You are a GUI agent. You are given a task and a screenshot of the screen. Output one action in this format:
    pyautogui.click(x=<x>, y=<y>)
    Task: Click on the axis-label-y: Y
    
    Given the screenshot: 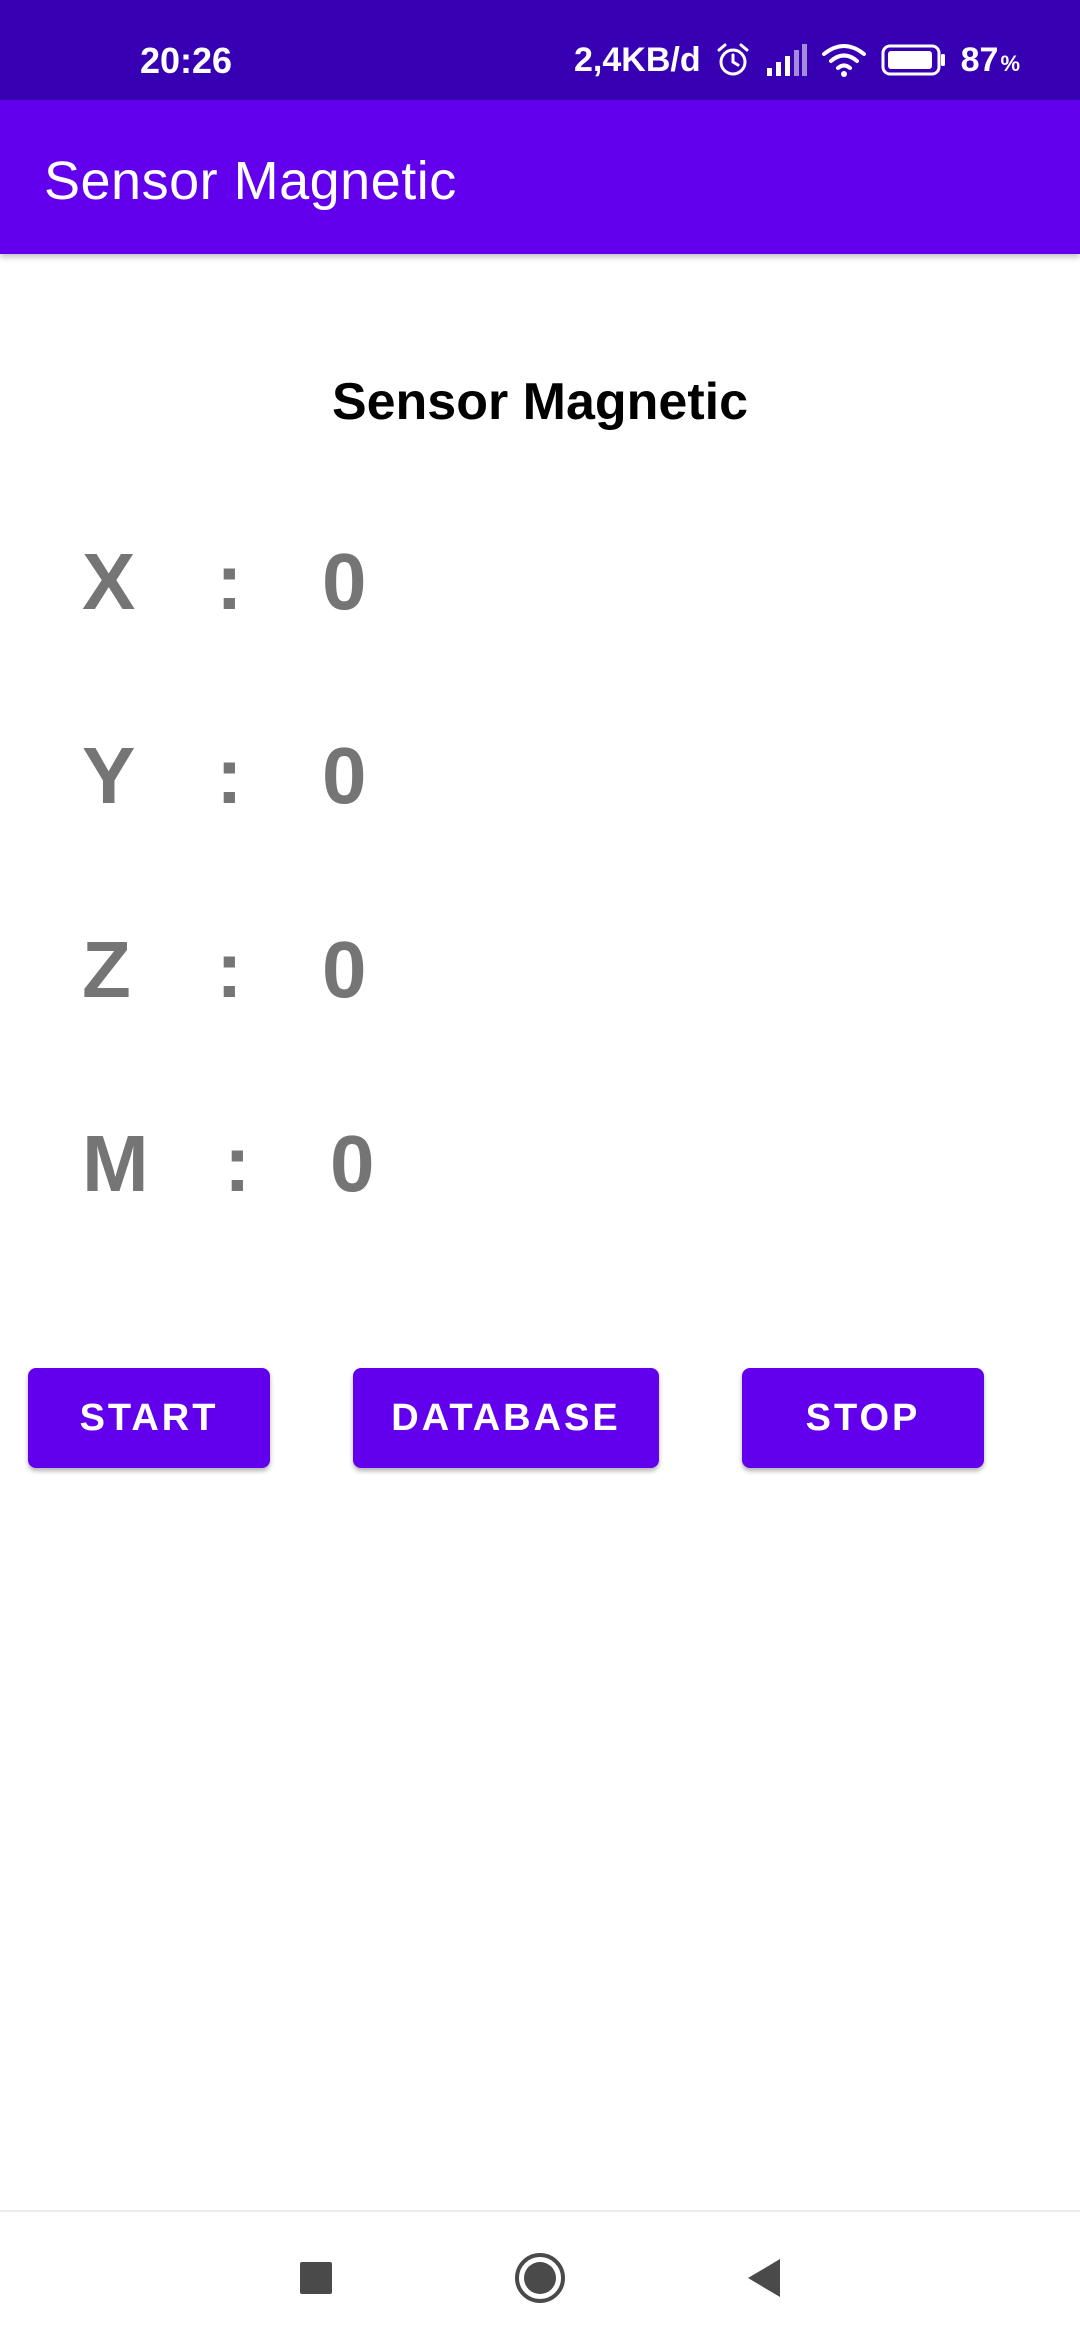 What is the action you would take?
    pyautogui.click(x=109, y=775)
    